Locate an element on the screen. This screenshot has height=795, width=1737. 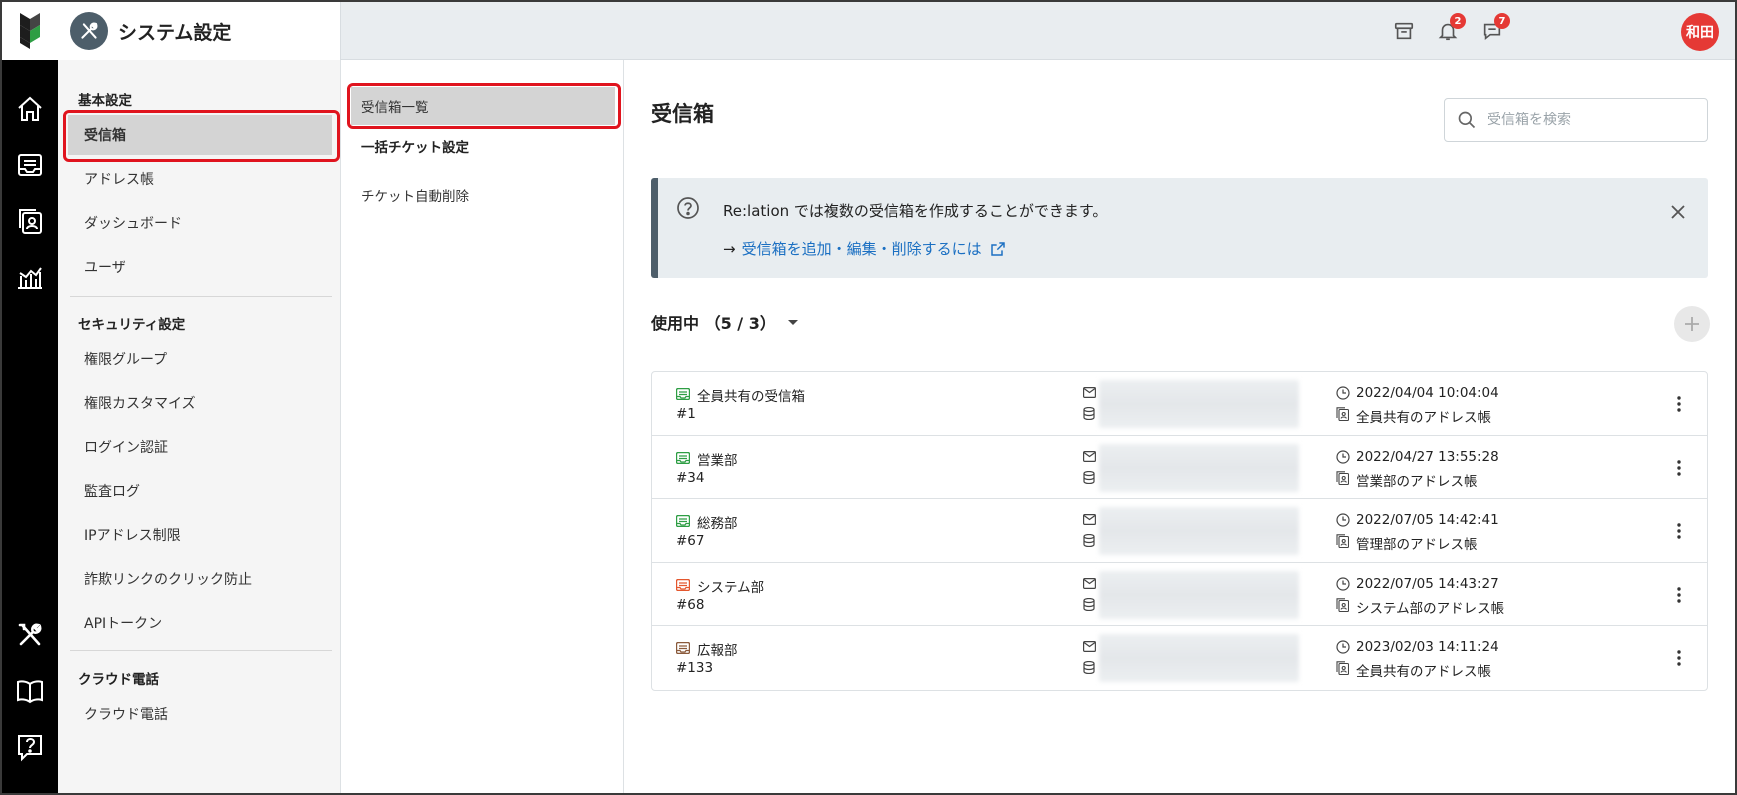
chevron-down-icon is located at coordinates (793, 322).